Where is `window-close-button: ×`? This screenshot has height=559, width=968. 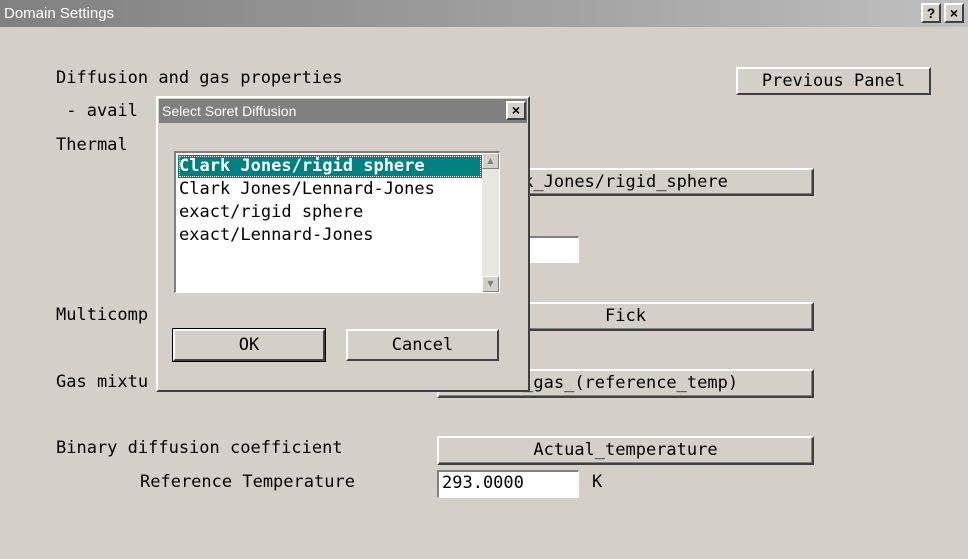
window-close-button: × is located at coordinates (954, 13).